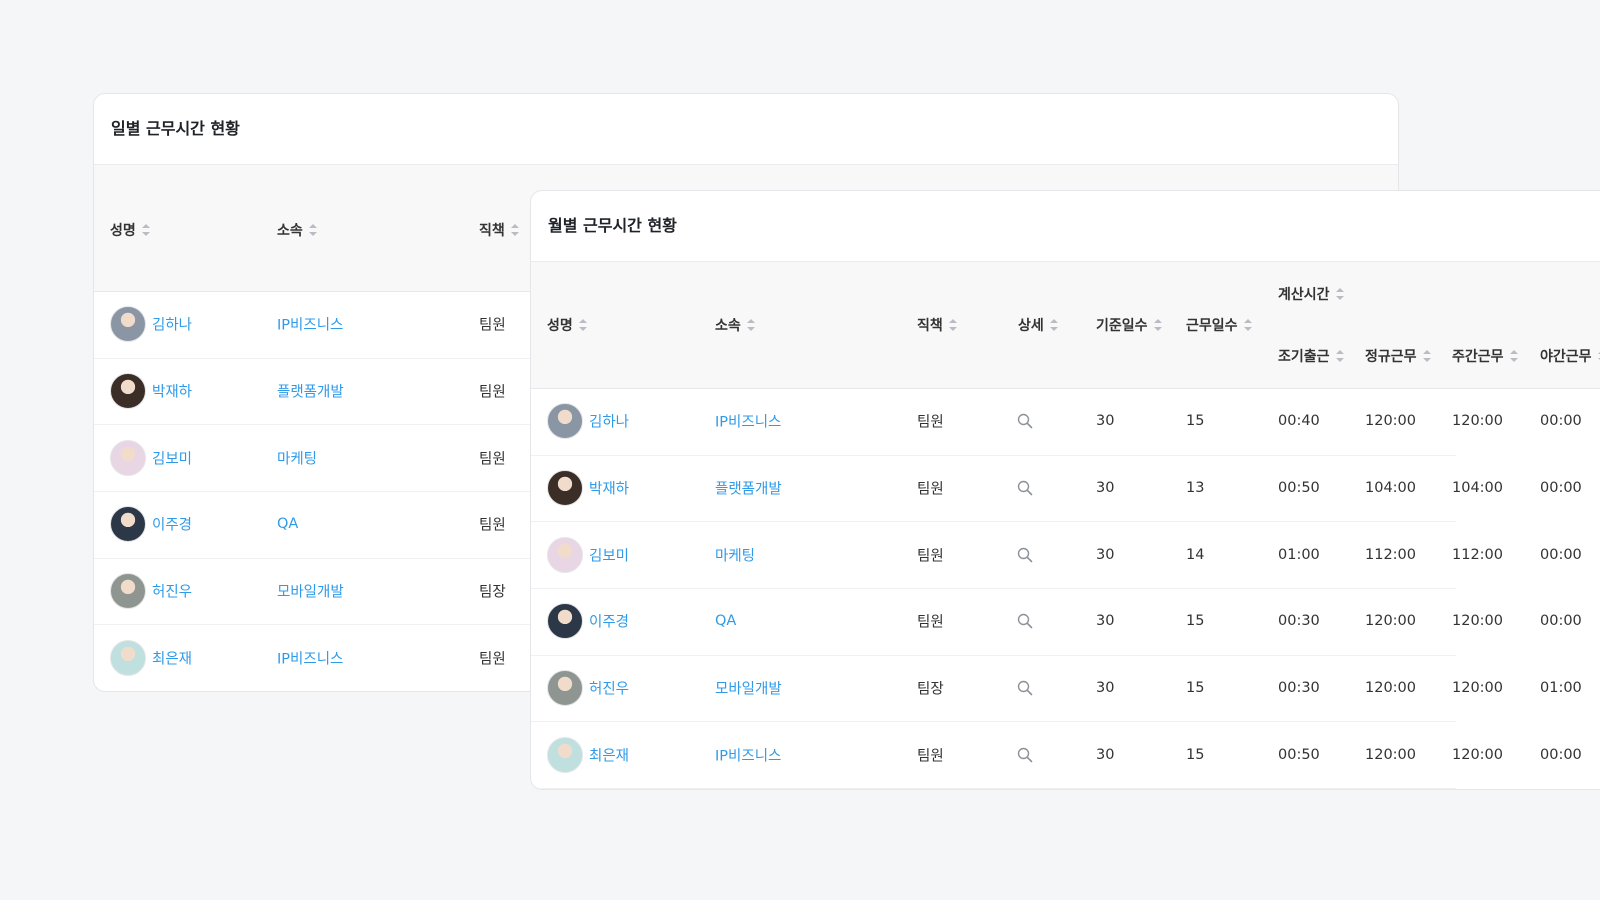 The height and width of the screenshot is (900, 1600). I want to click on monthly-col-group-calc-label: 계산시간, so click(1304, 295).